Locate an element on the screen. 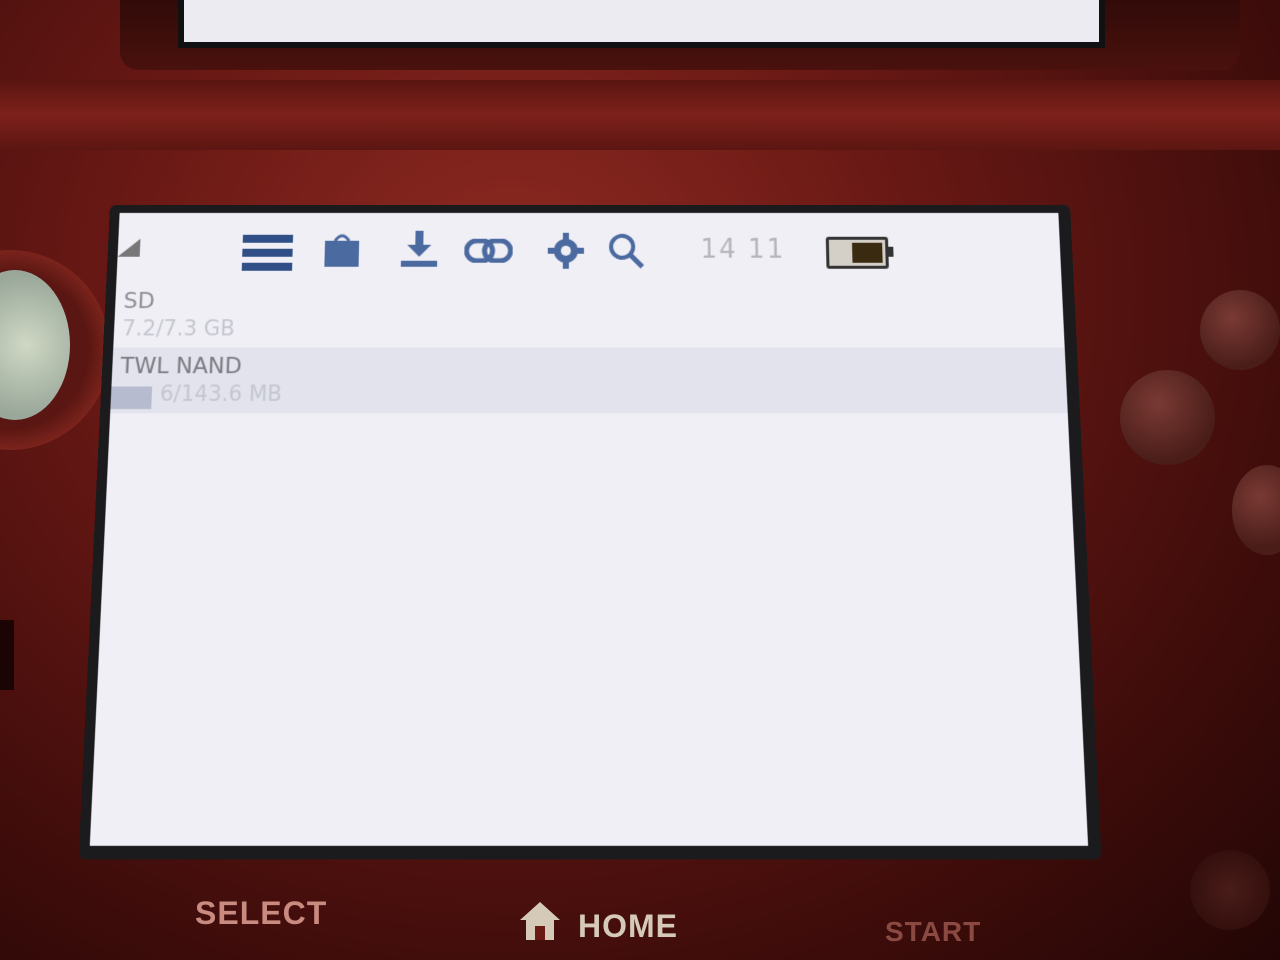  a-button is located at coordinates (1256, 510).